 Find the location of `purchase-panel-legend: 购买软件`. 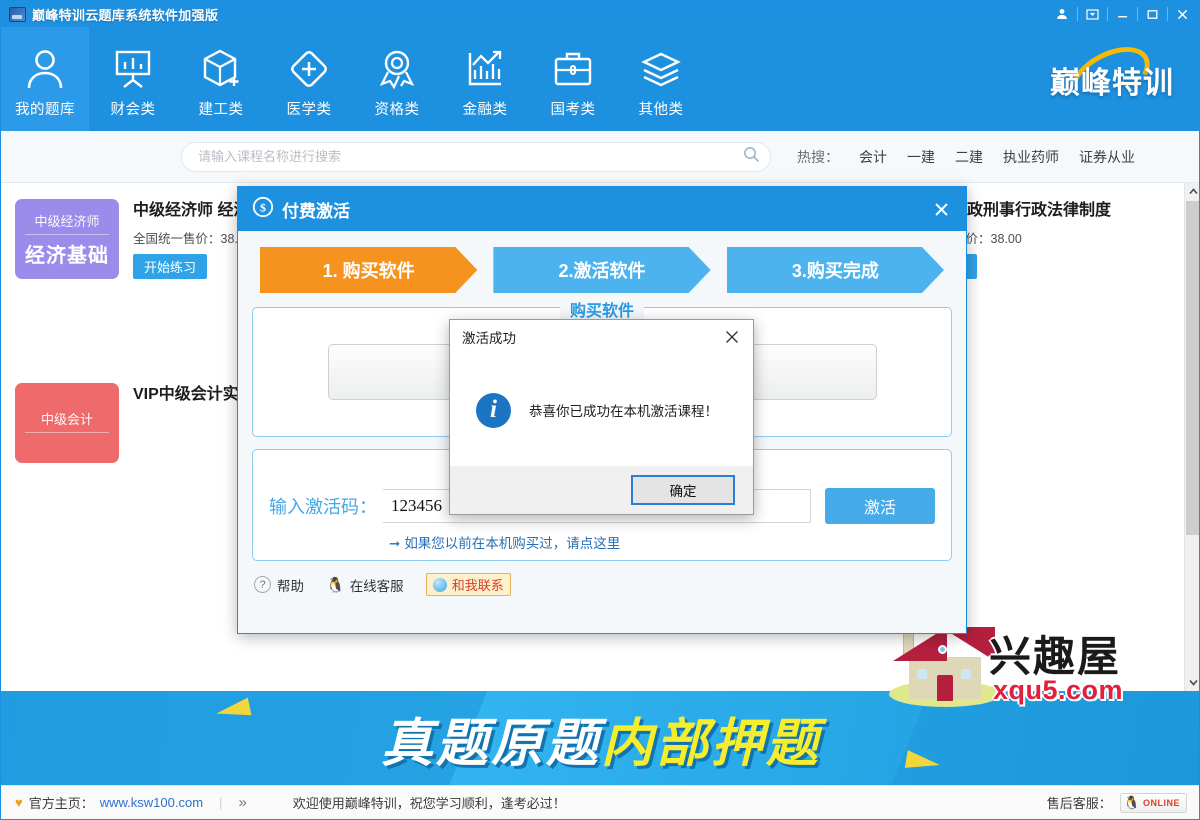

purchase-panel-legend: 购买软件 is located at coordinates (602, 309).